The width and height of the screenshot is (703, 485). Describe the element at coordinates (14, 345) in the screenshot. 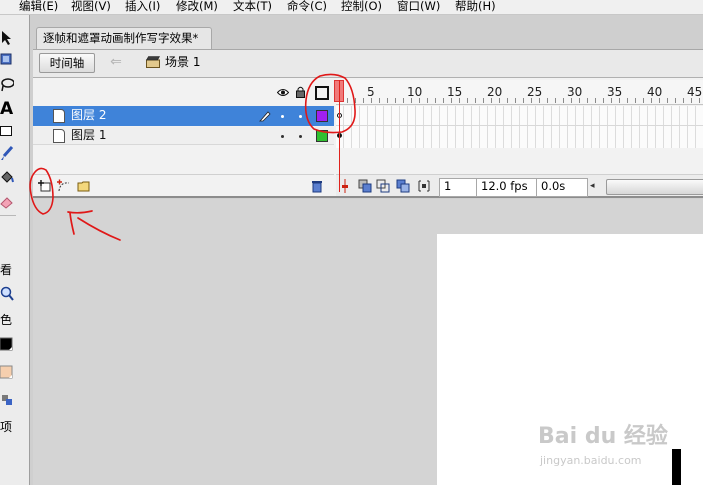

I see `stroke-color-swatch` at that location.